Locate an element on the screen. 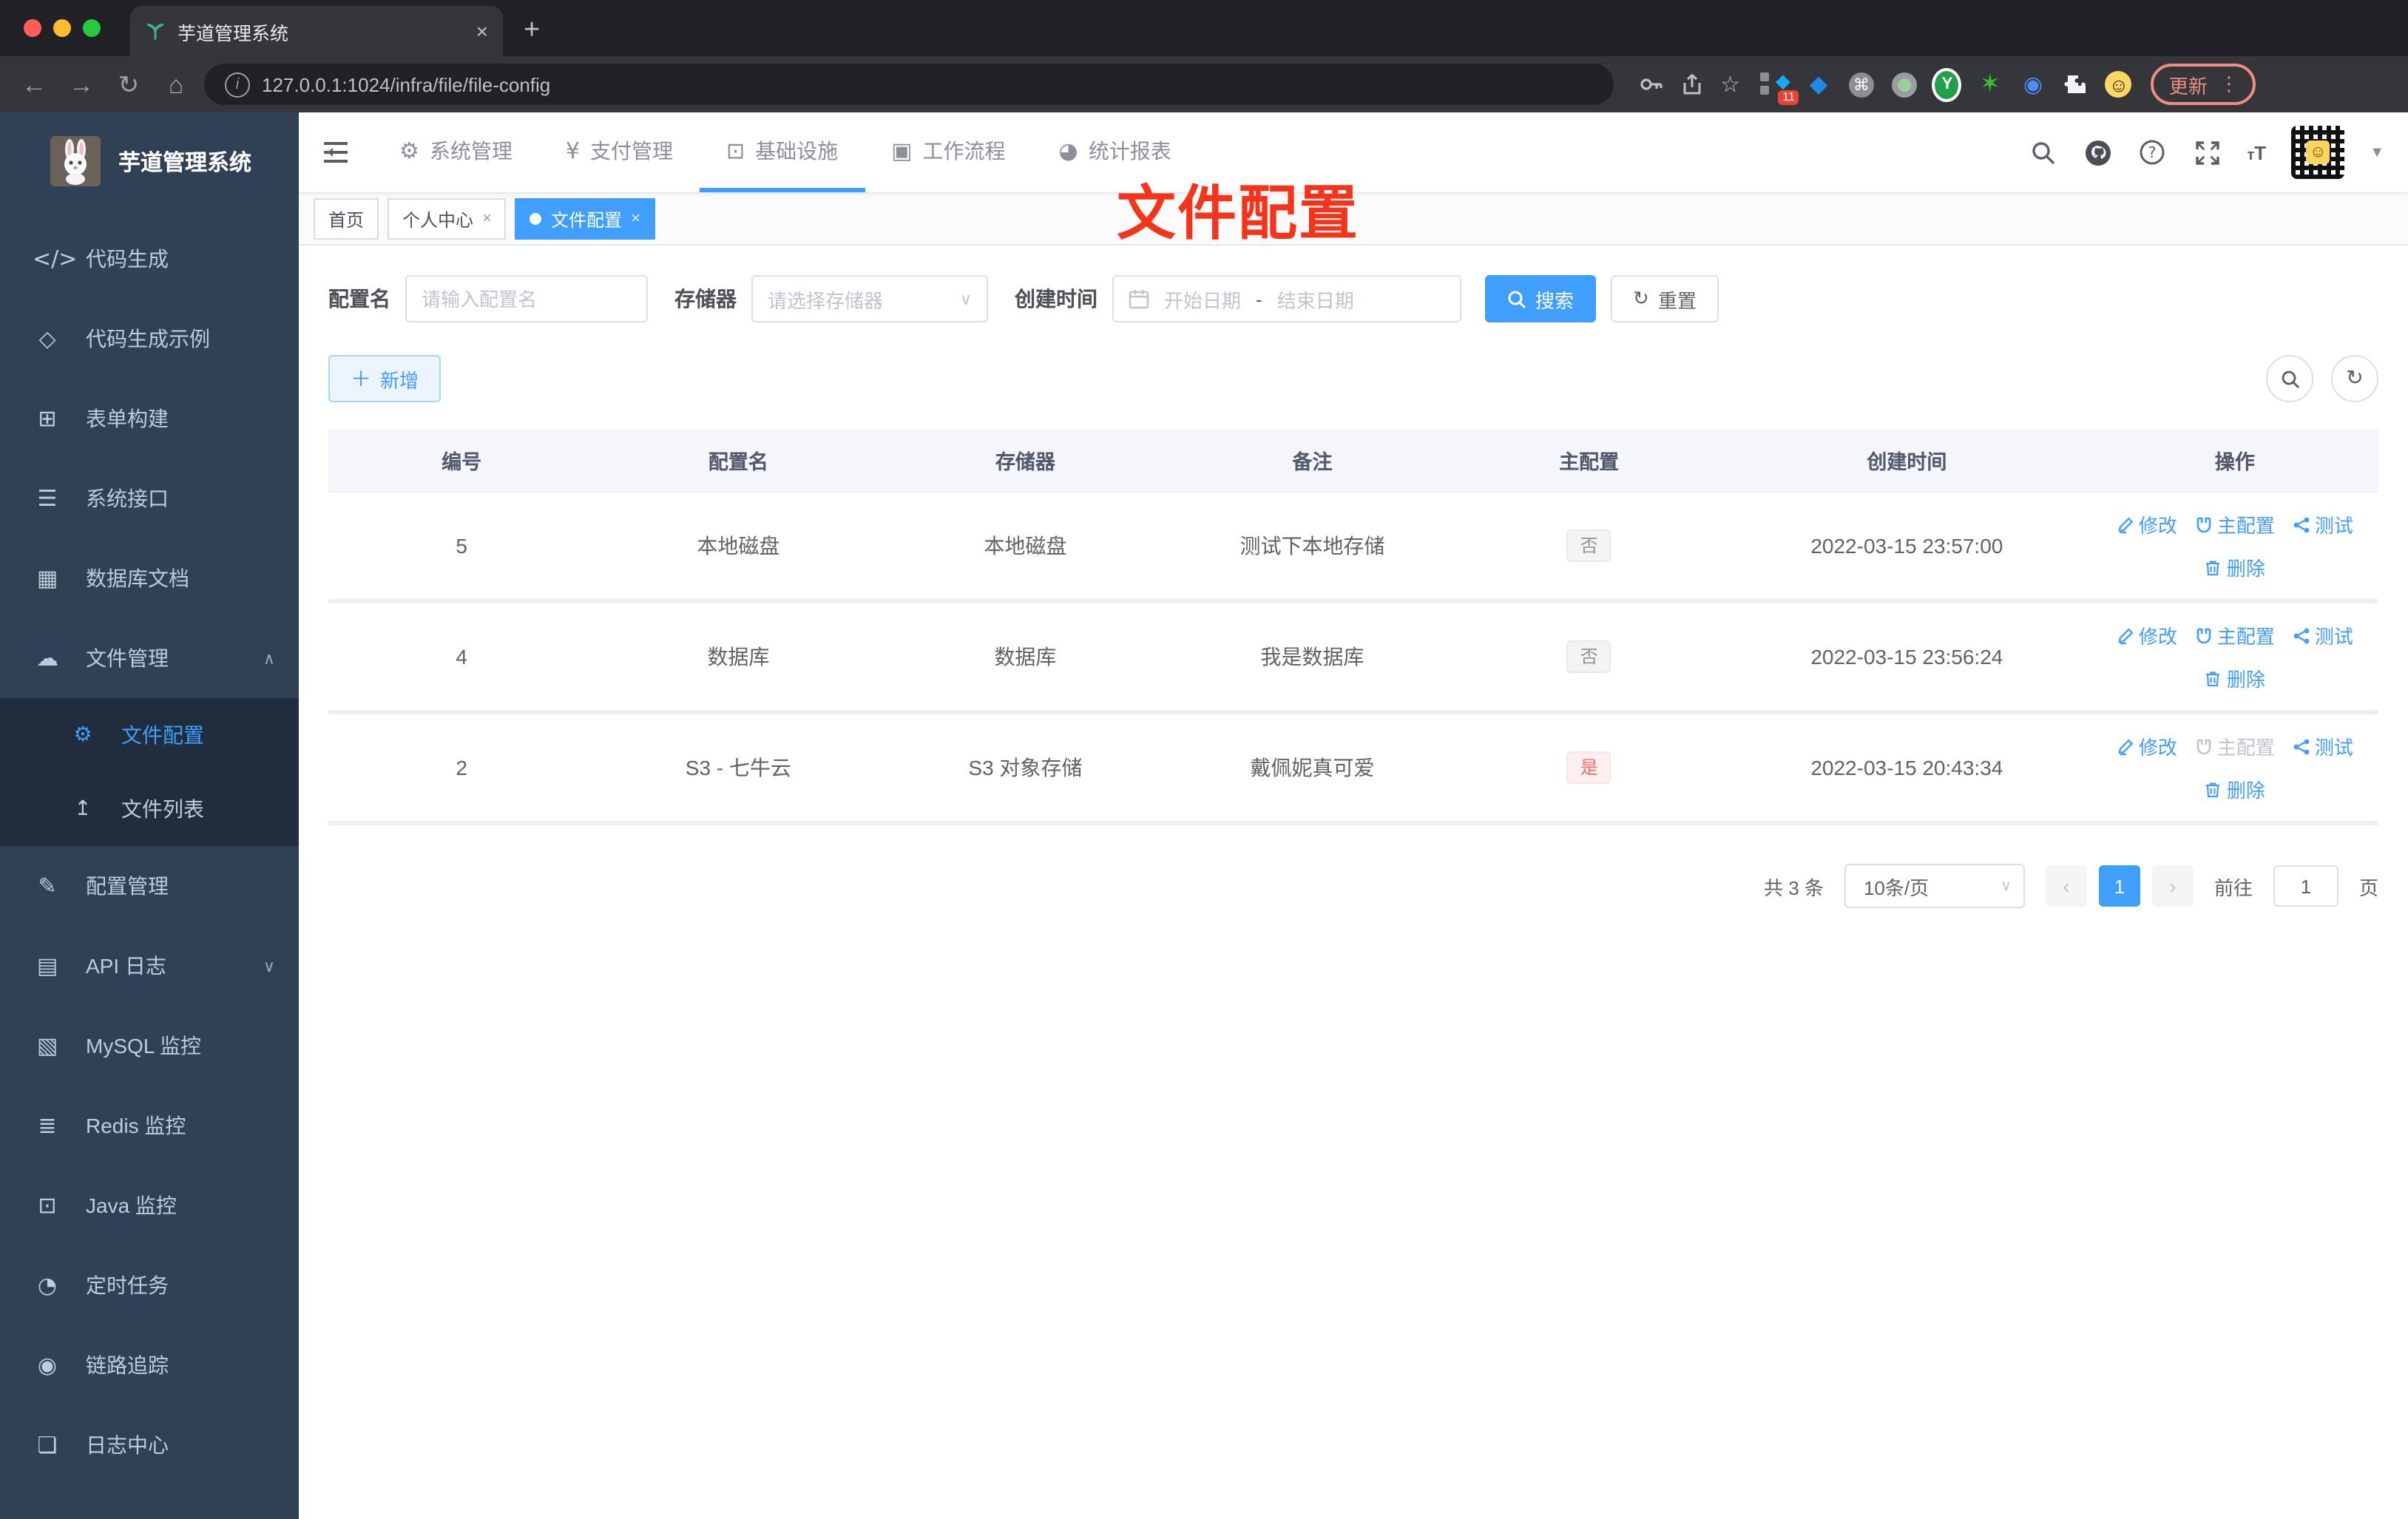 The width and height of the screenshot is (2408, 1519). next-page-button: › is located at coordinates (2172, 886).